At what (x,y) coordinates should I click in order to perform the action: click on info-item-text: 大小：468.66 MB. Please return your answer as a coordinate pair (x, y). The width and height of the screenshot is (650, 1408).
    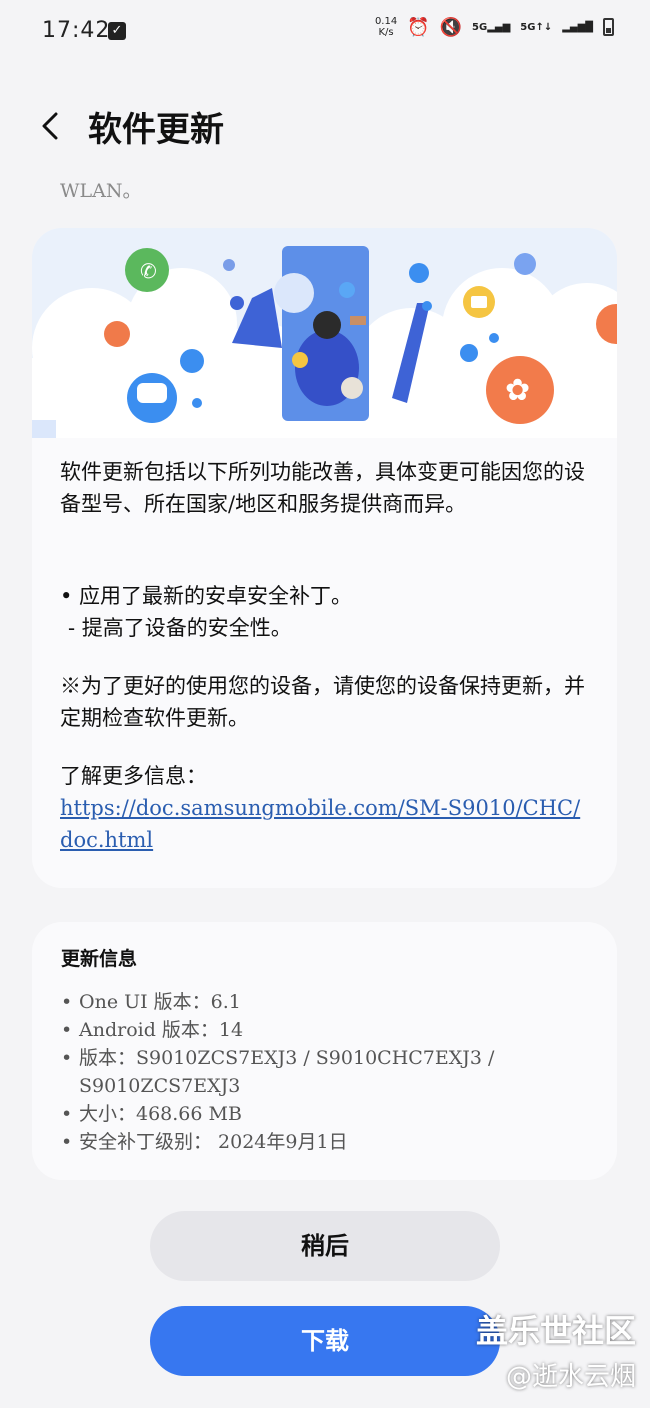
    Looking at the image, I should click on (160, 1114).